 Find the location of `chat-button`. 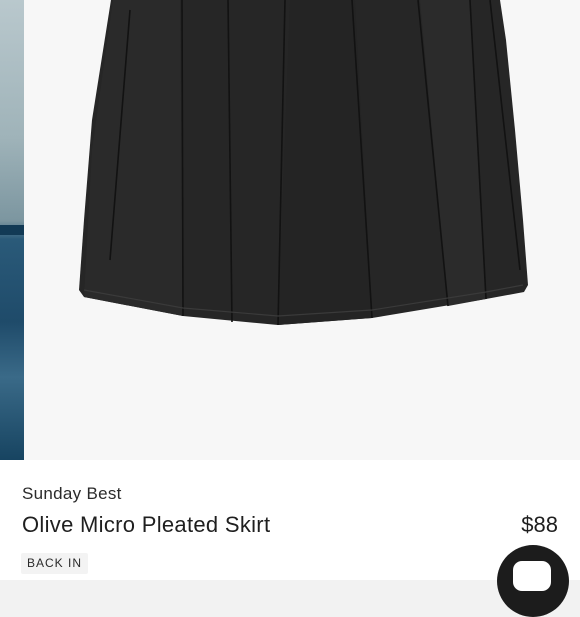

chat-button is located at coordinates (533, 581).